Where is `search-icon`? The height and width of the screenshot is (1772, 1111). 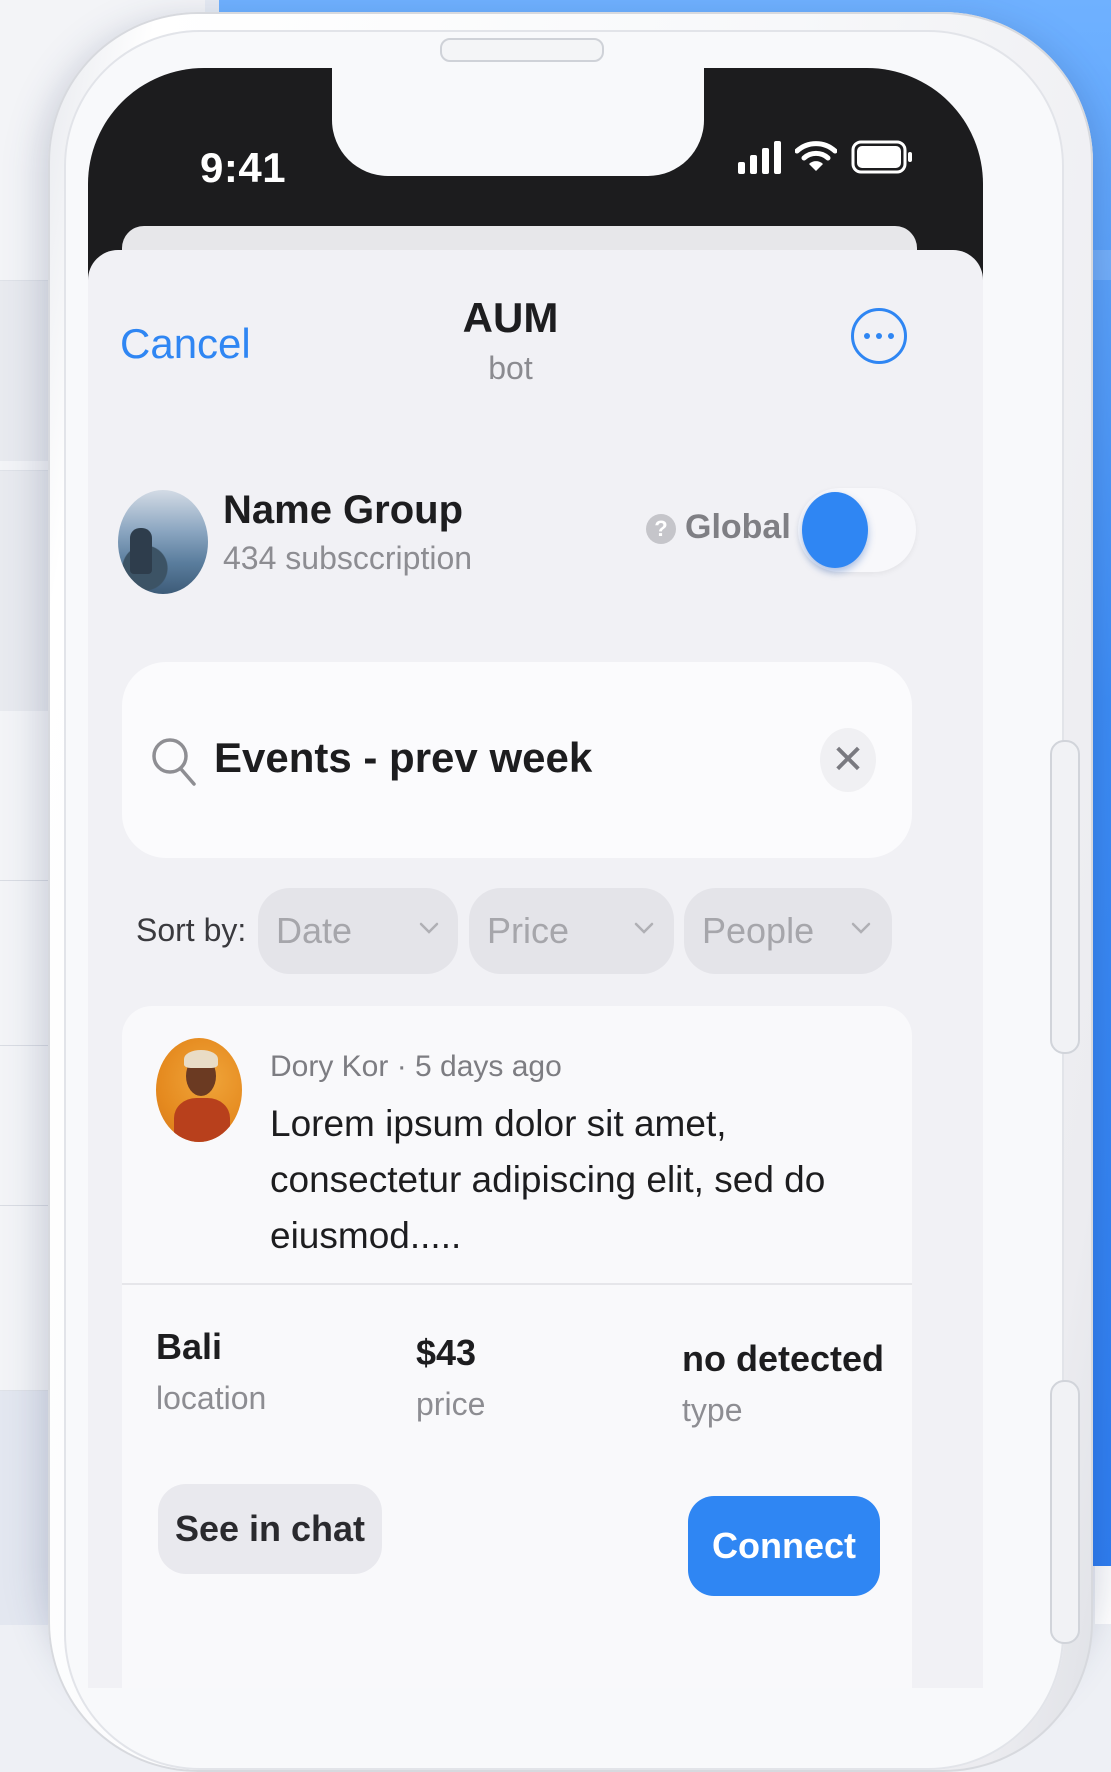
search-icon is located at coordinates (174, 762).